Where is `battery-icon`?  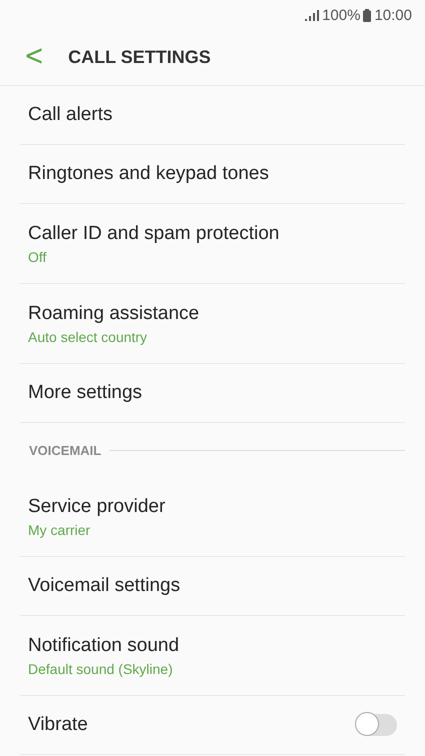 battery-icon is located at coordinates (367, 15).